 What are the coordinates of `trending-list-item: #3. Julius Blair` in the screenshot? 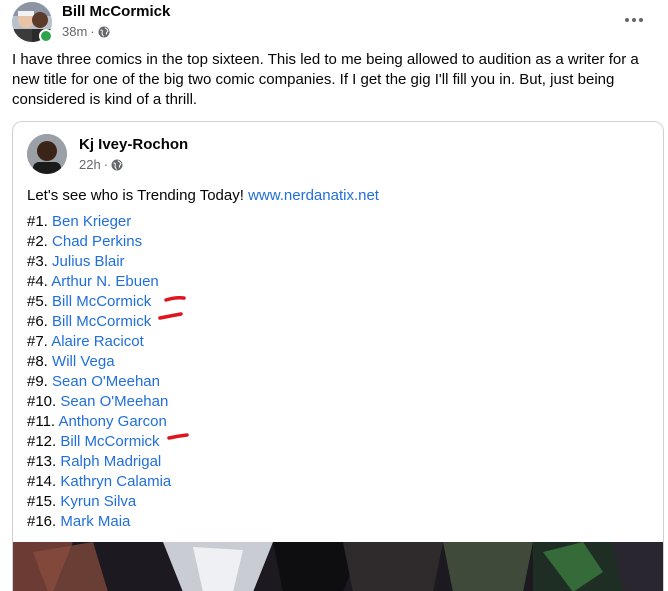 It's located at (99, 262).